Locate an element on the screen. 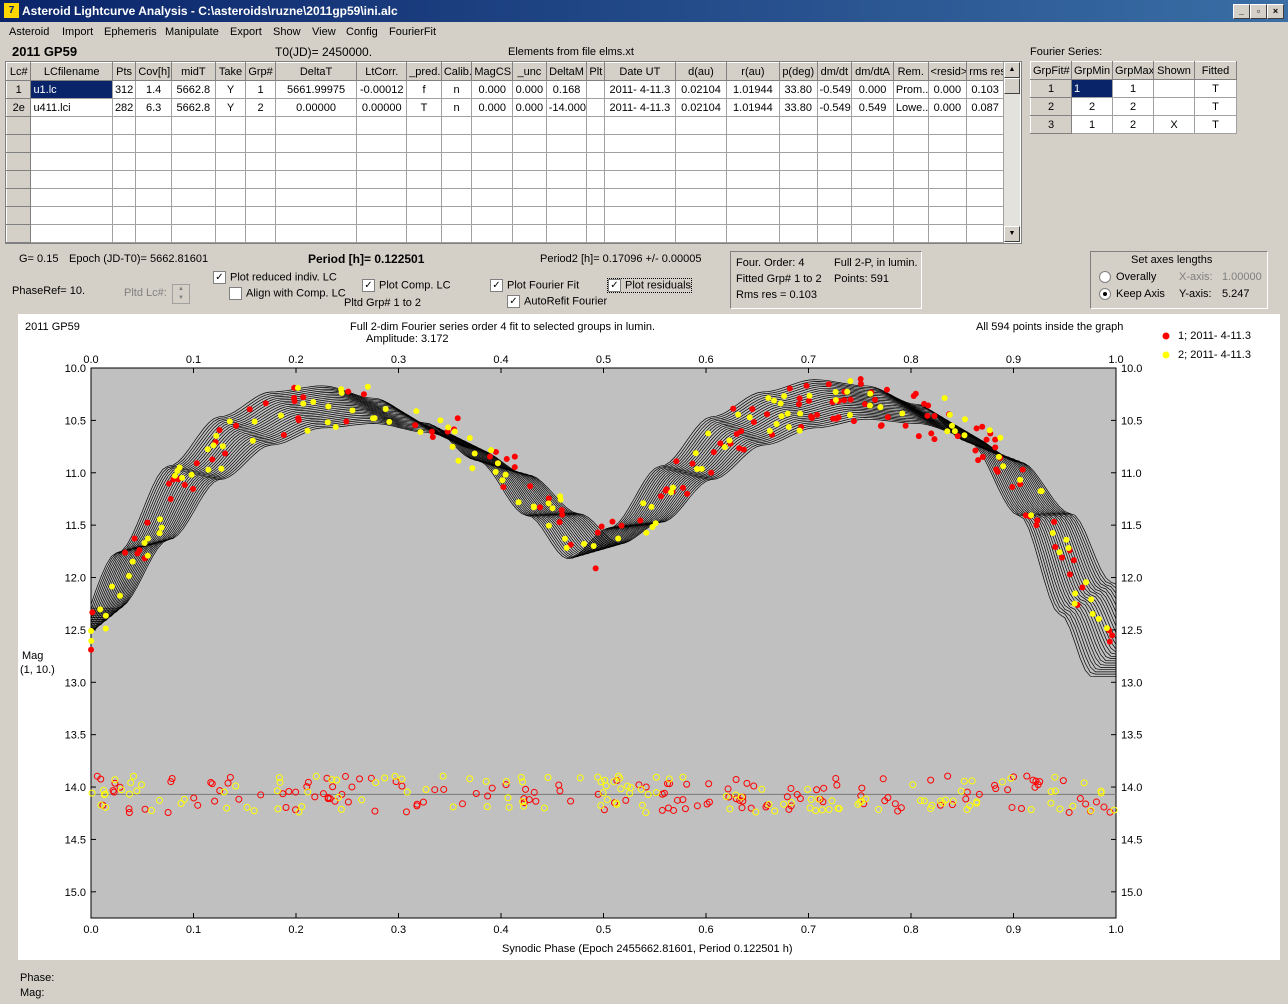 This screenshot has width=1288, height=1004. fourier-col-header: Shown is located at coordinates (1174, 70).